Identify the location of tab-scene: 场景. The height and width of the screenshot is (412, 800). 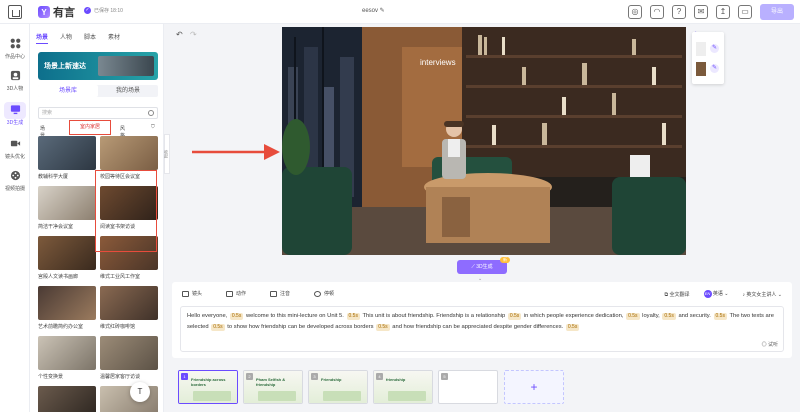
(42, 38).